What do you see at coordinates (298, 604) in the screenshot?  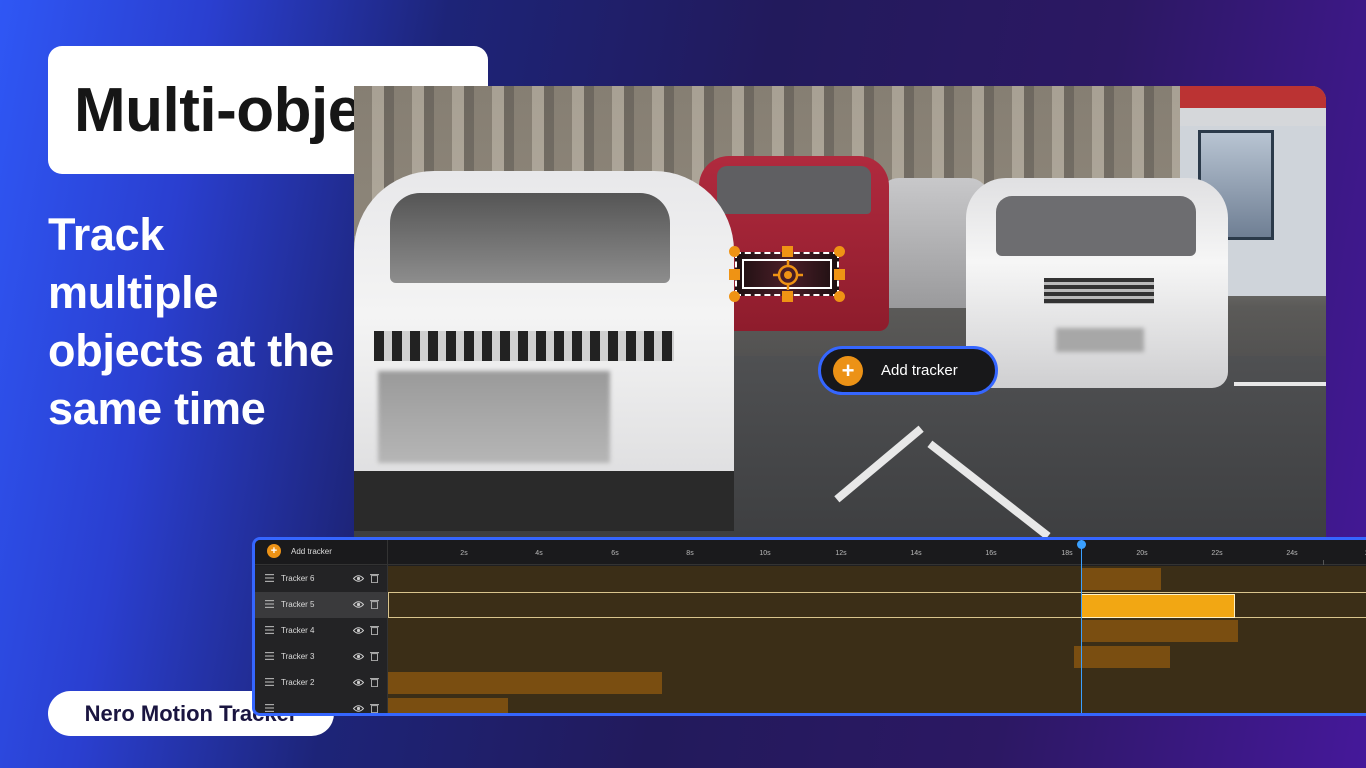 I see `track-label: Tracker 5` at bounding box center [298, 604].